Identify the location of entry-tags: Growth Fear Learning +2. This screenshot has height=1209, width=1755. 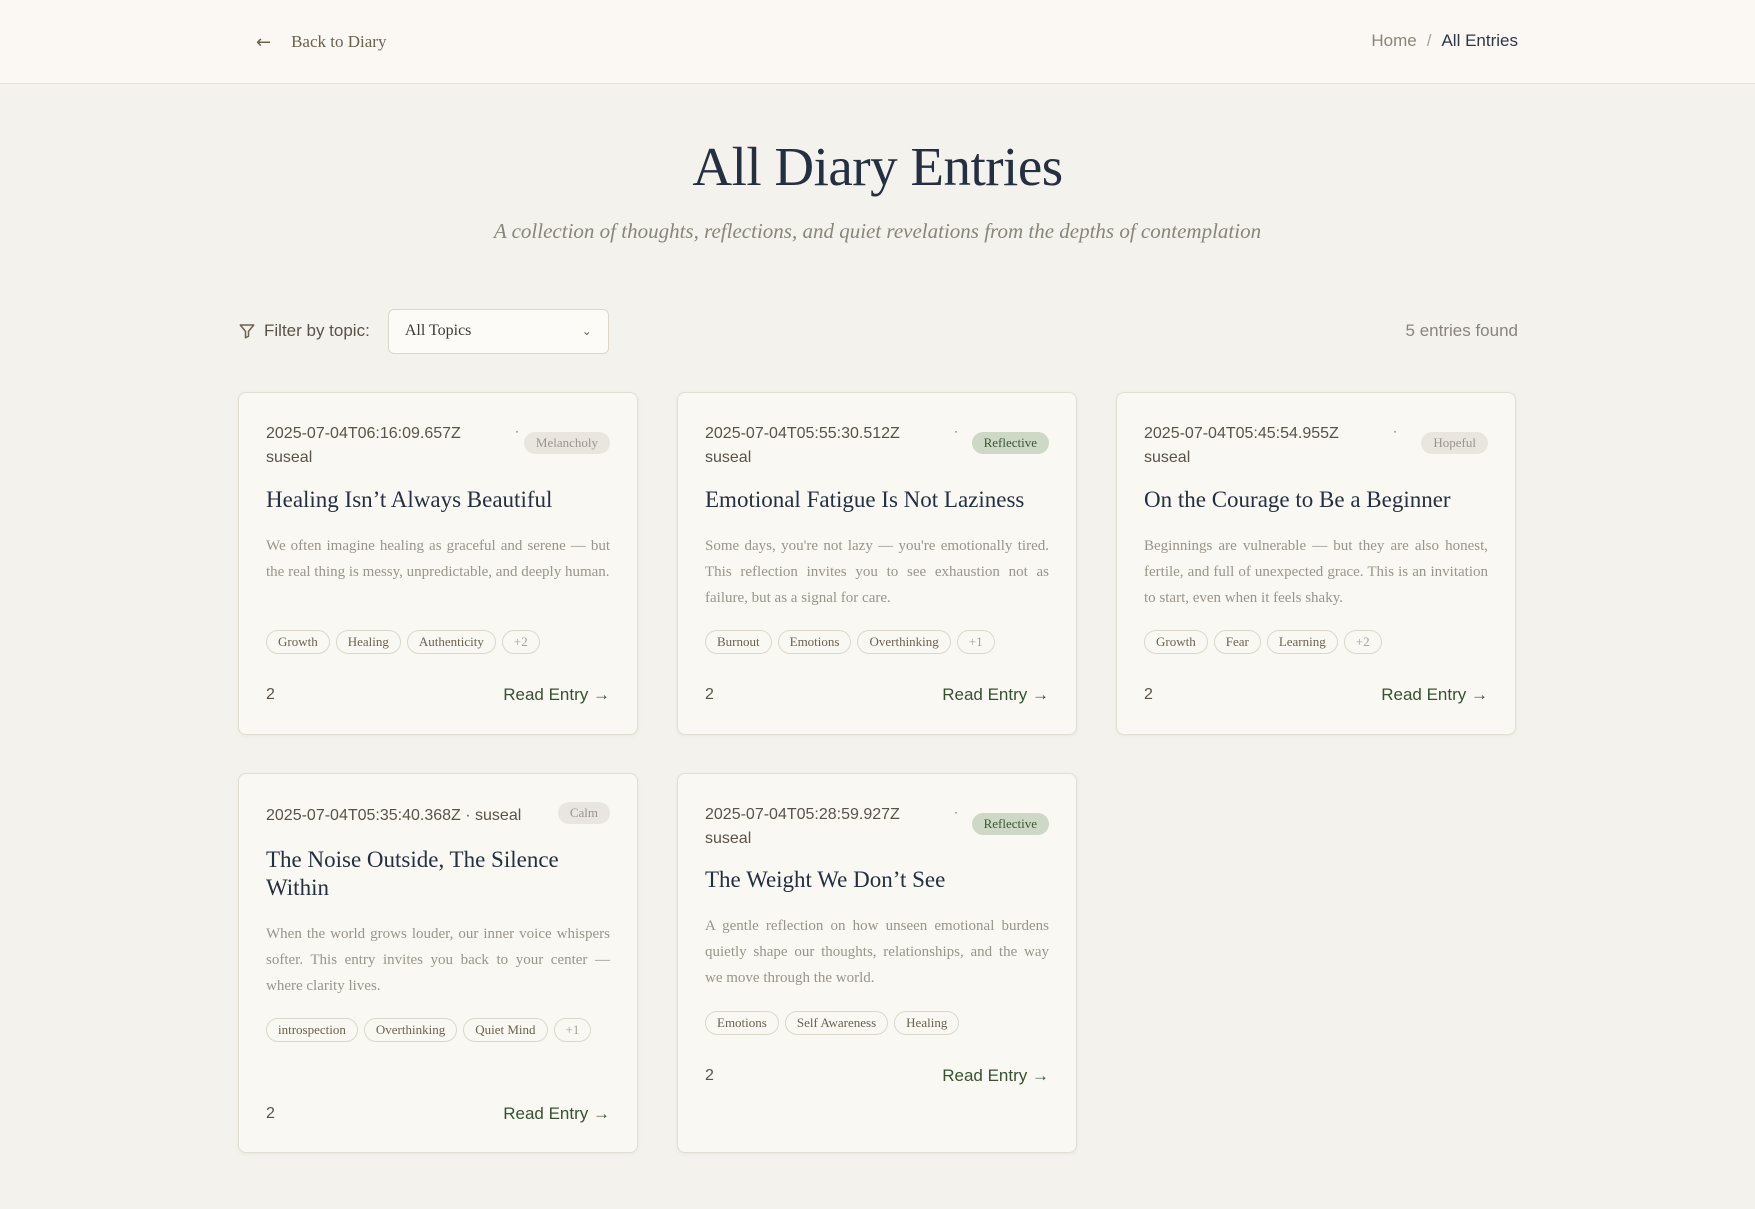
(1316, 642).